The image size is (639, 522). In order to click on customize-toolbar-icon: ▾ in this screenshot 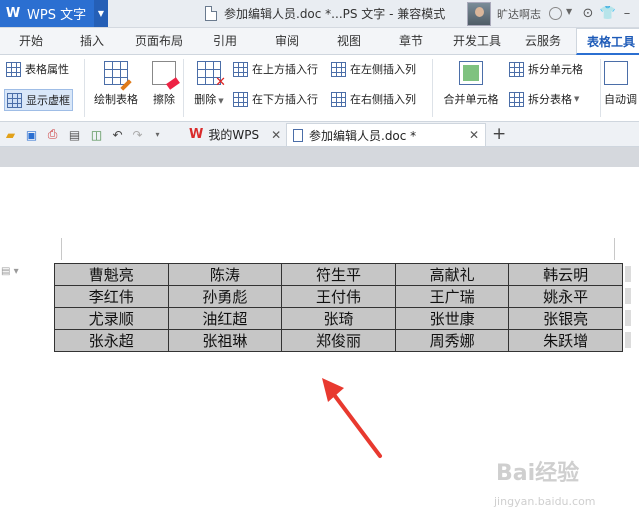, I will do `click(157, 134)`.